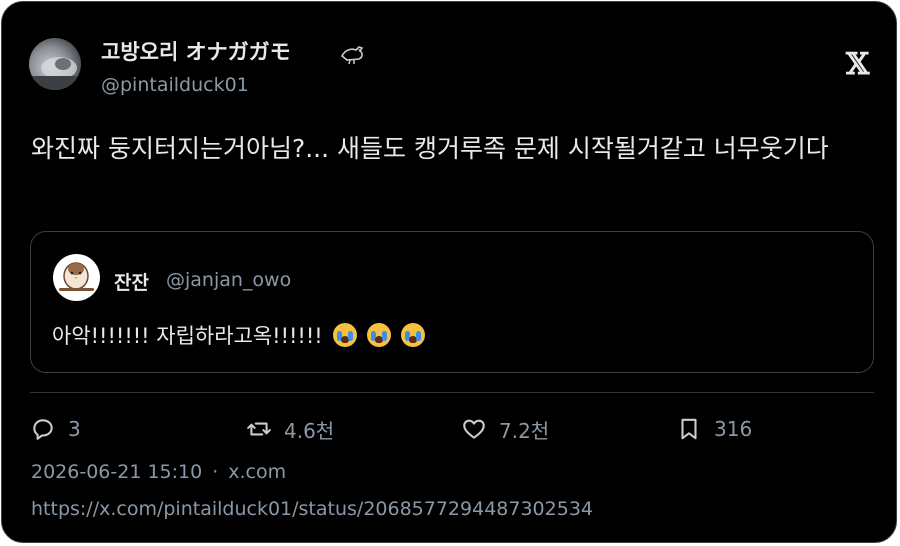 This screenshot has width=900, height=546. I want to click on quoted-author-handle: @janjan_owo, so click(228, 280).